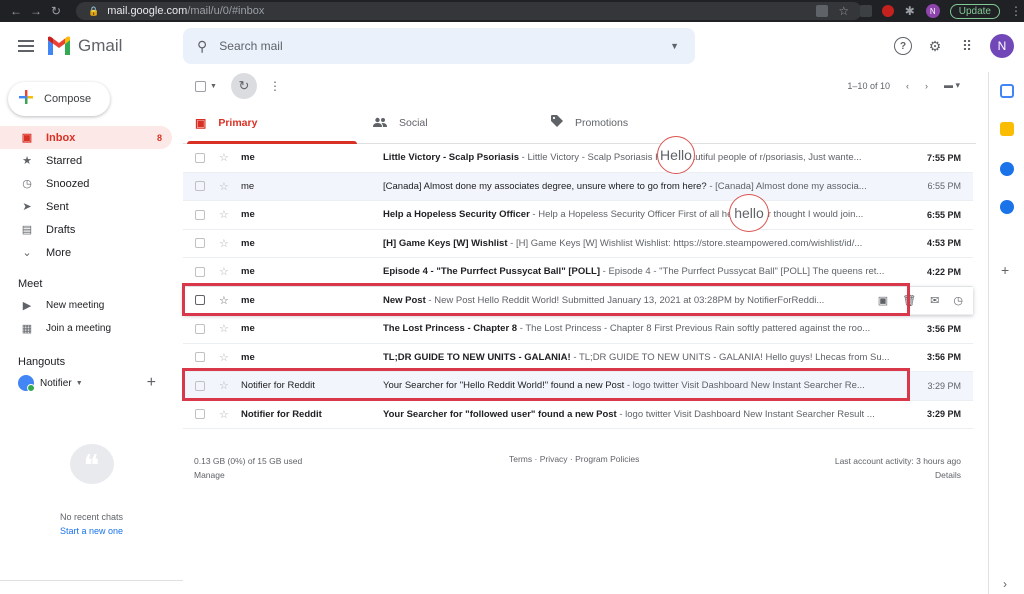 The image size is (1024, 594). Describe the element at coordinates (967, 46) in the screenshot. I see `apps-grid-icon: ⠿` at that location.